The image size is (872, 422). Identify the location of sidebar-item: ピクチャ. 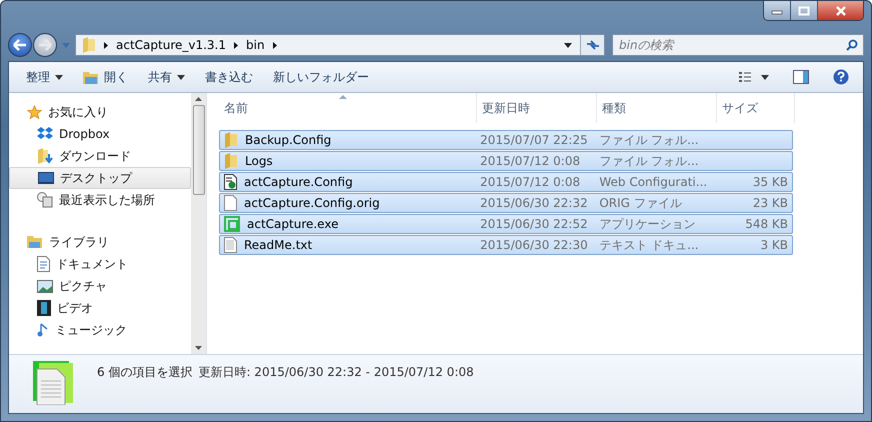
(100, 286).